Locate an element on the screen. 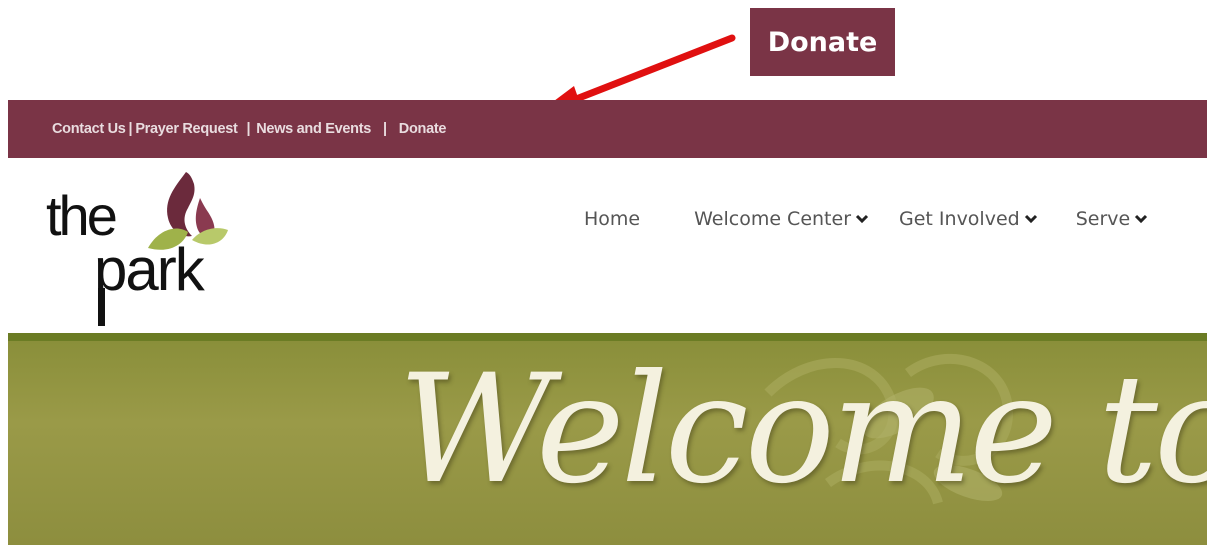 The image size is (1207, 545). nav-welcome-center: Welcome Center is located at coordinates (781, 219).